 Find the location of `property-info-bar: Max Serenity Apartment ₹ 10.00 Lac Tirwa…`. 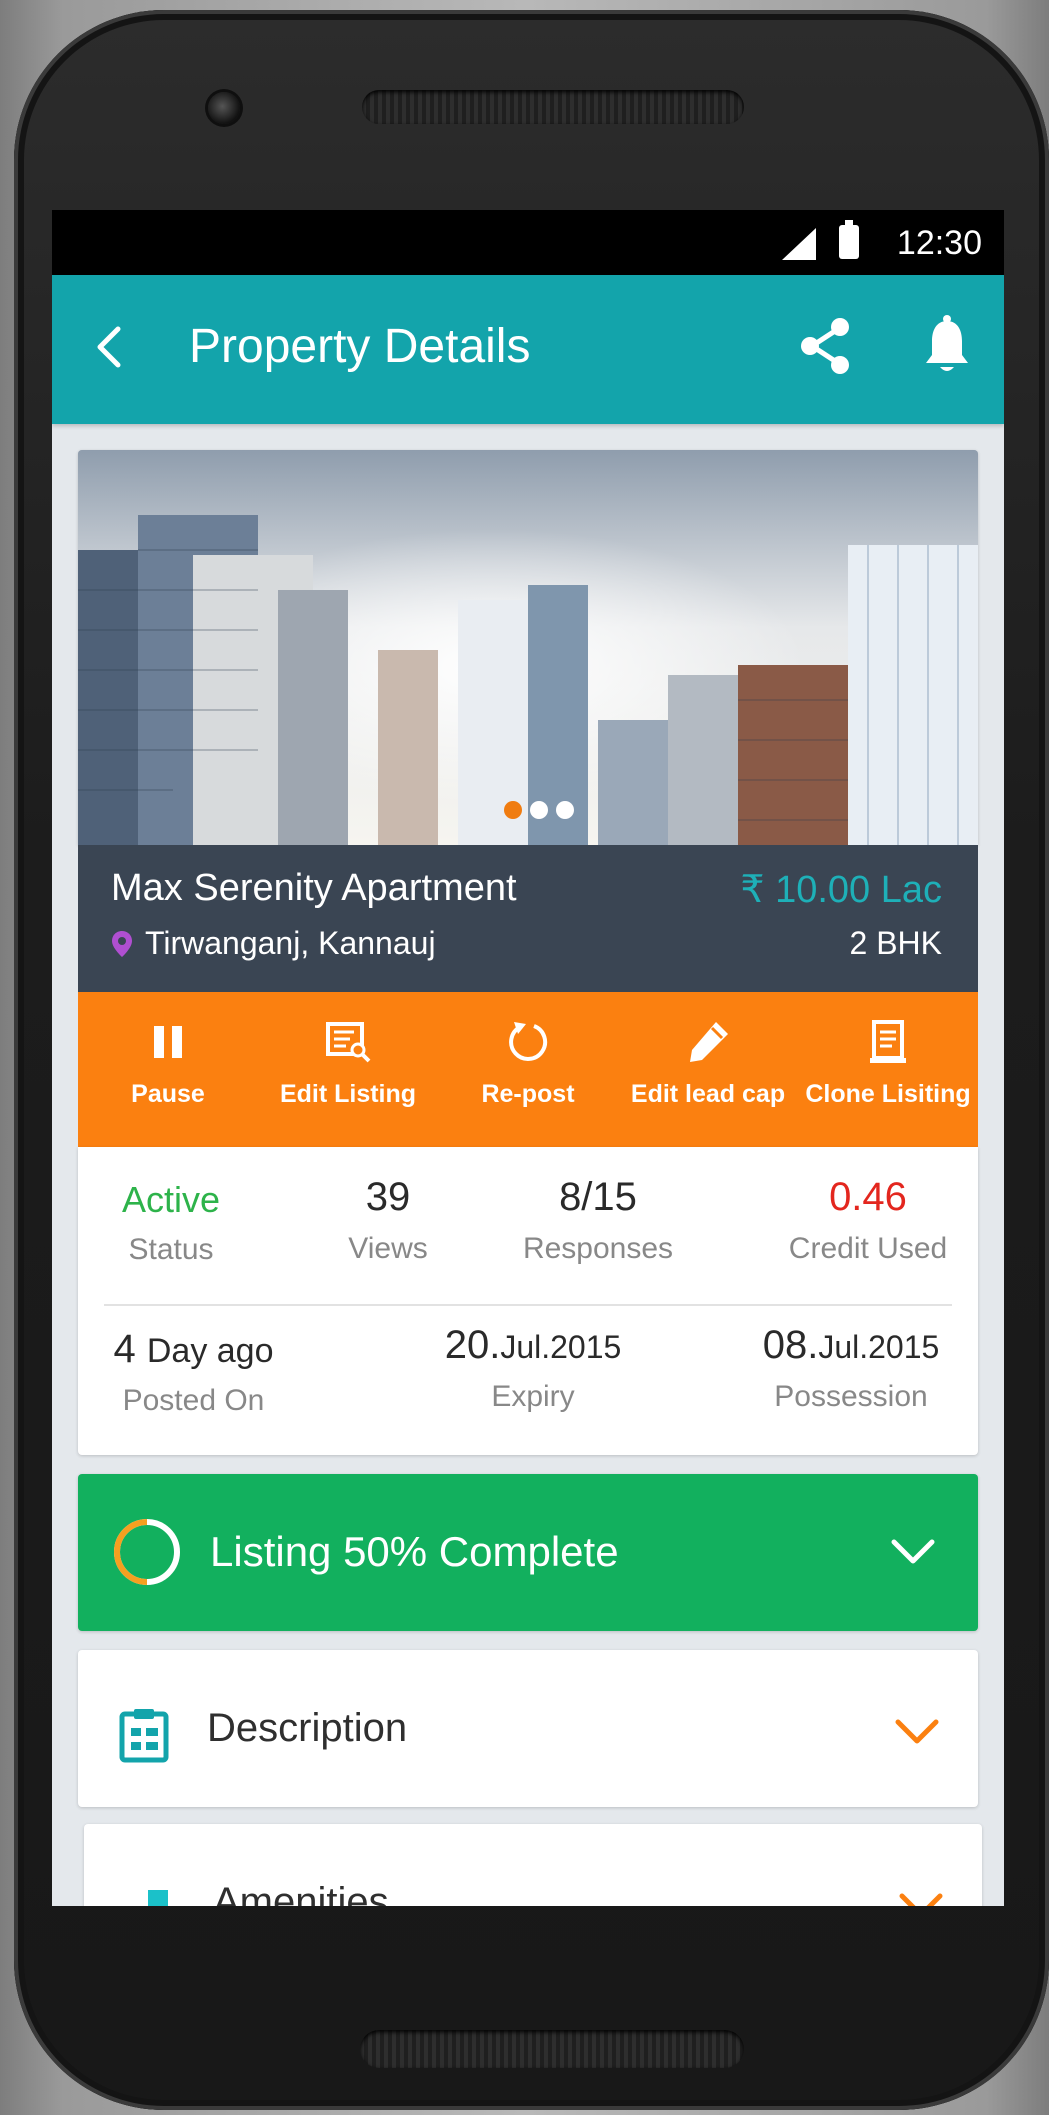

property-info-bar: Max Serenity Apartment ₹ 10.00 Lac Tirwa… is located at coordinates (528, 918).